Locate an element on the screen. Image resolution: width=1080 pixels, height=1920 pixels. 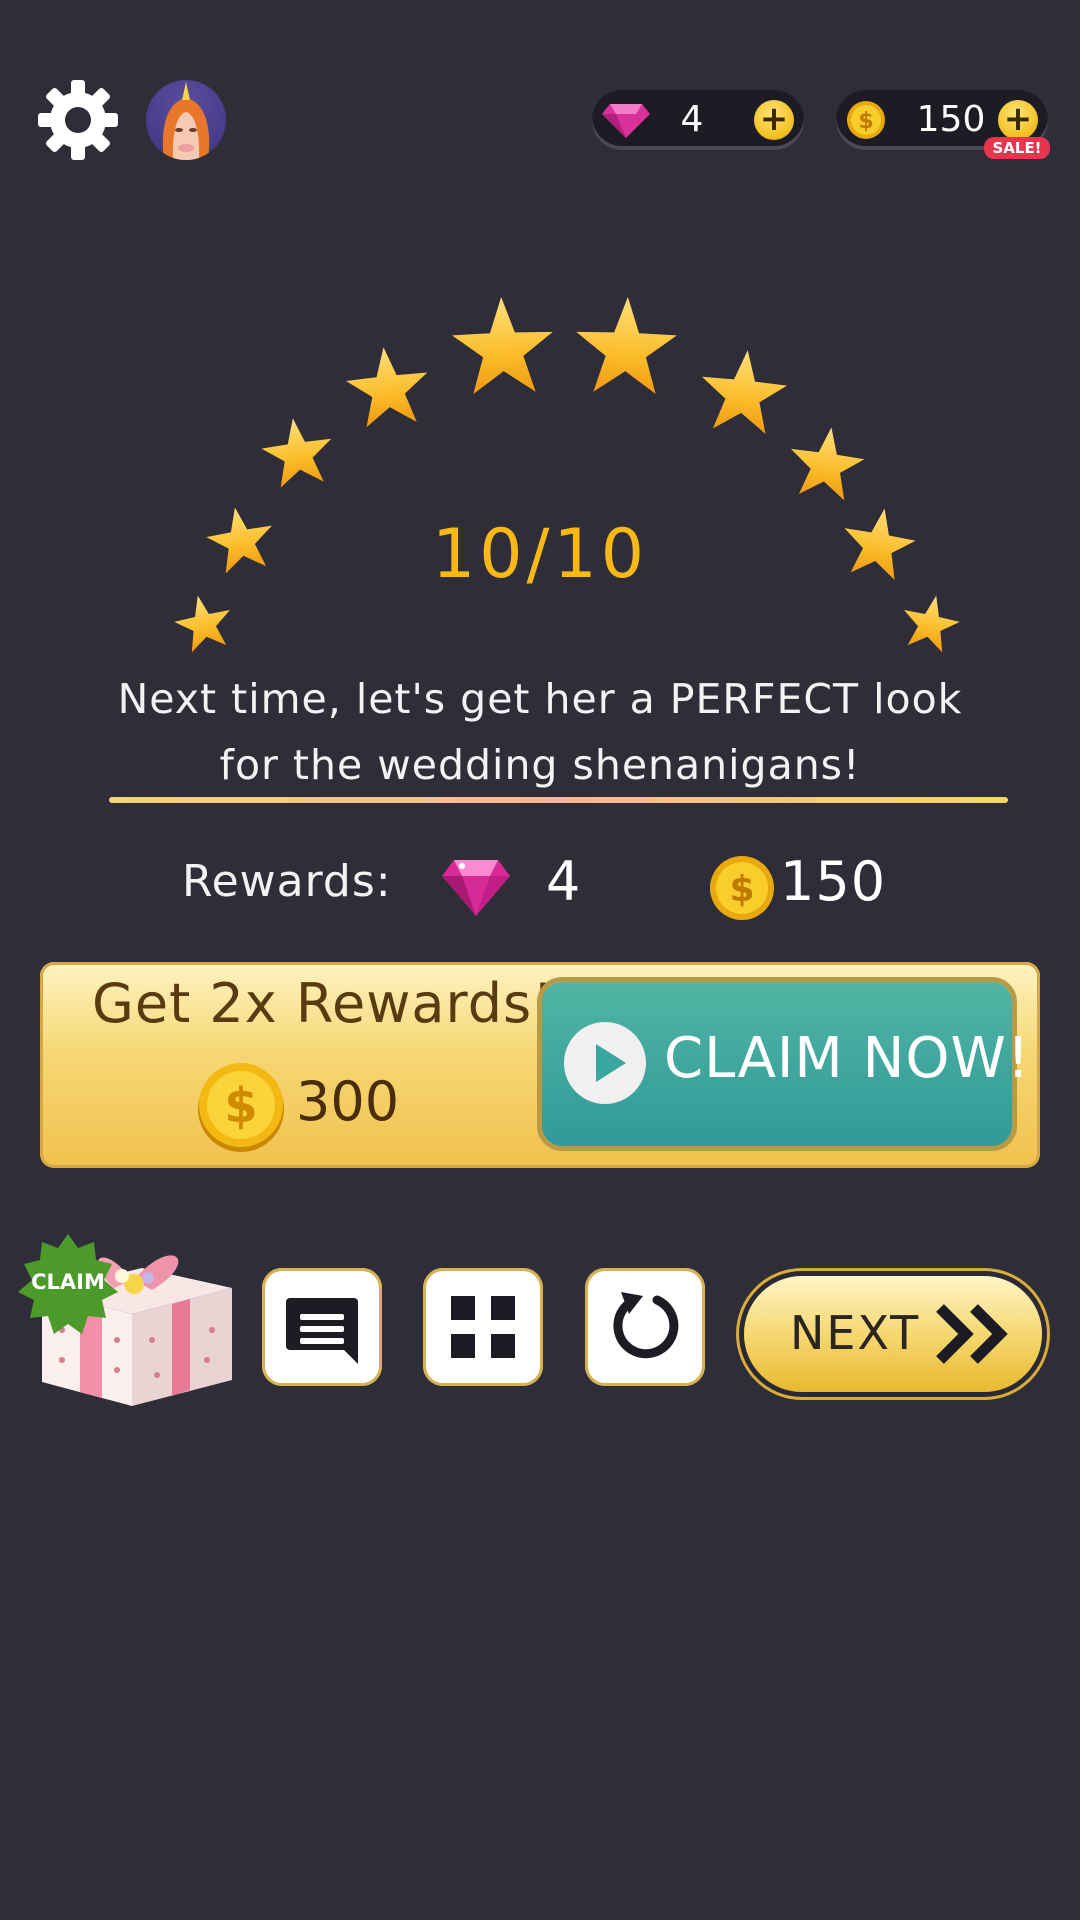
double-rewards-amount: 300 is located at coordinates (348, 1101).